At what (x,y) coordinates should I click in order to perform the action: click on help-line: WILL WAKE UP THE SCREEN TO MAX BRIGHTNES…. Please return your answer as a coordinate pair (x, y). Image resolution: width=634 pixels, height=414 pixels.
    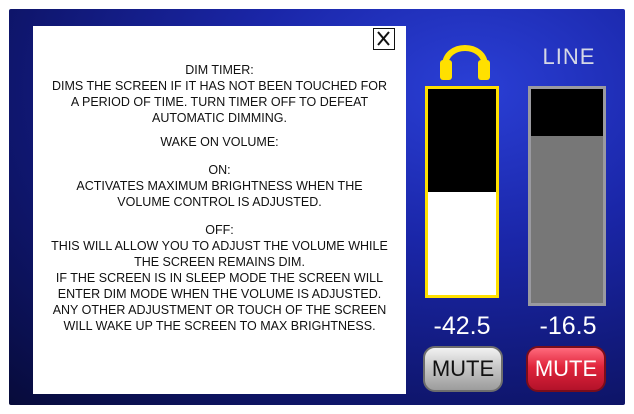
    Looking at the image, I should click on (219, 326).